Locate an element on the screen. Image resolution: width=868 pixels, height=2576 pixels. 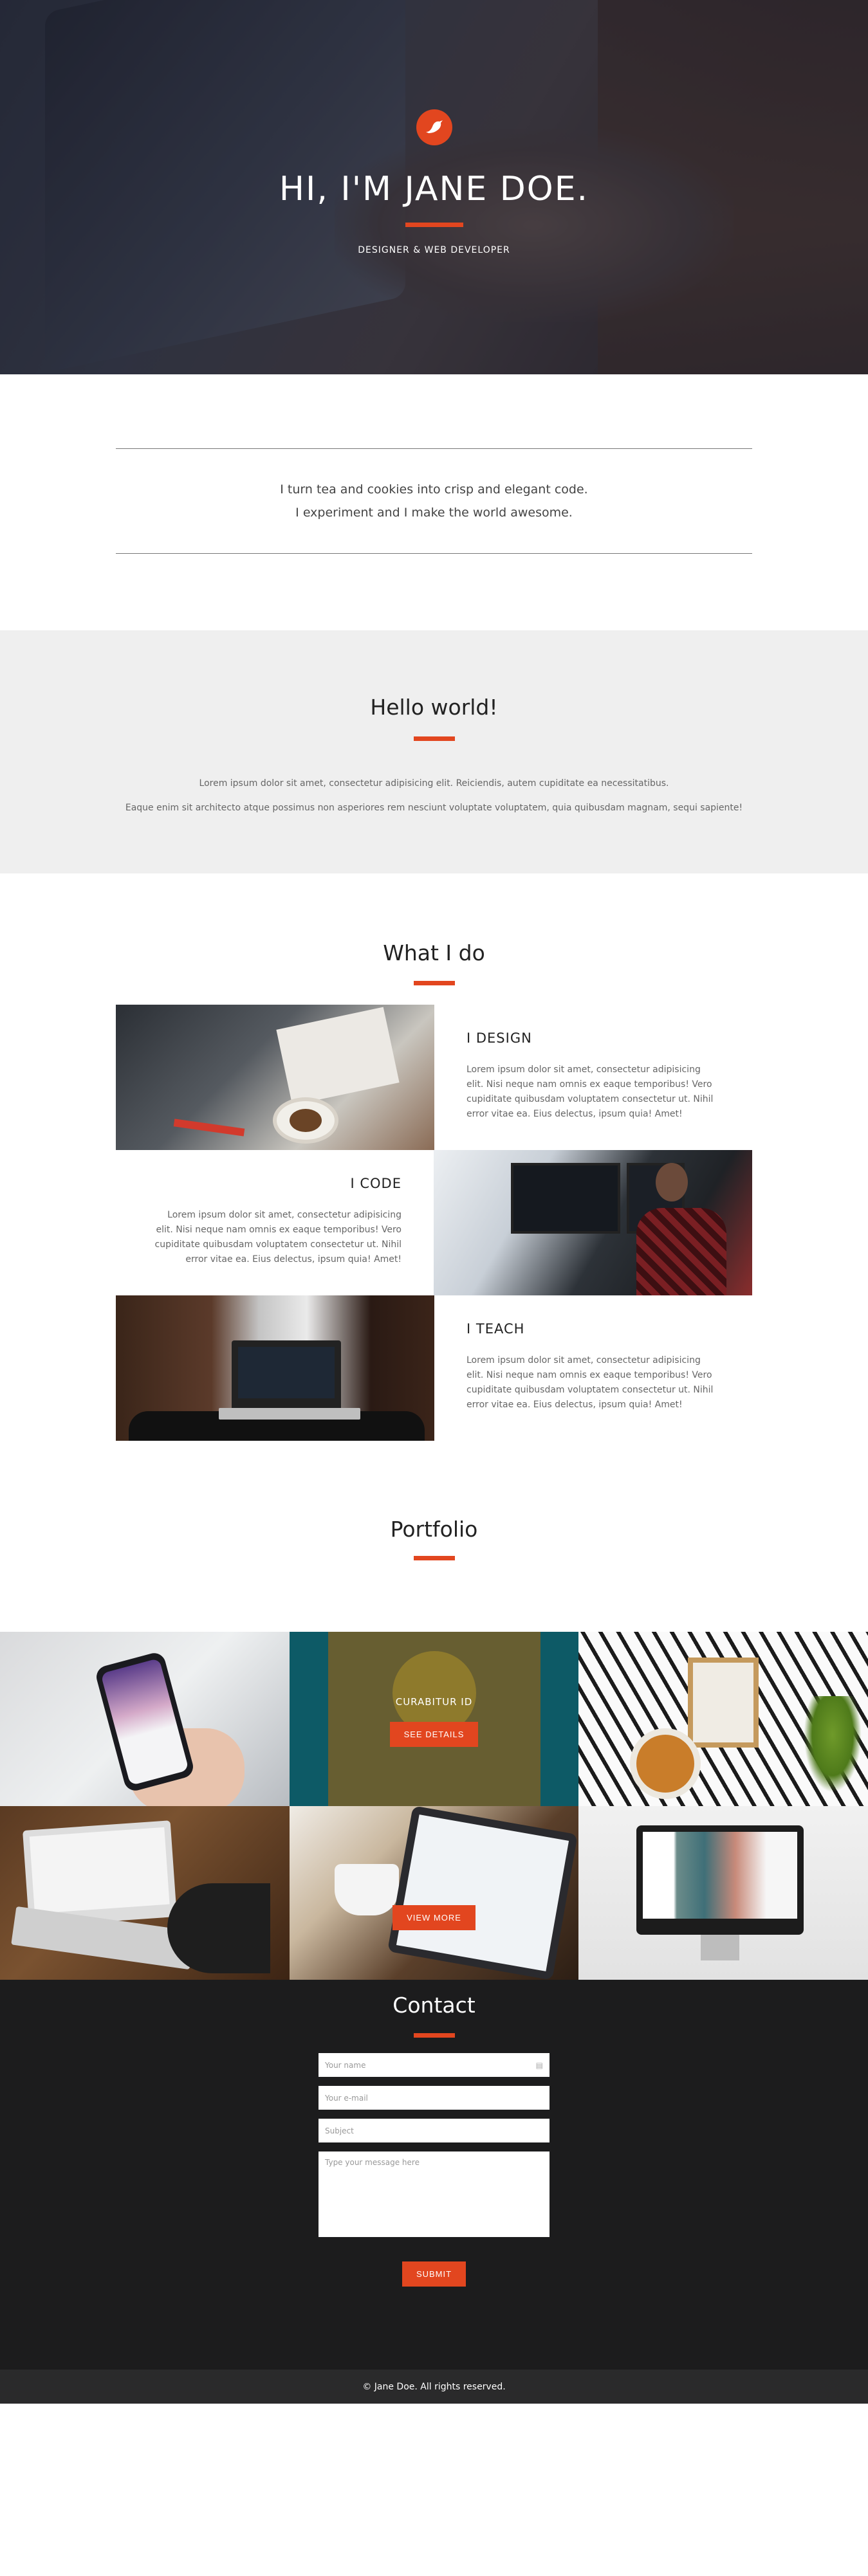
portfolio-hover-overlay: CURABITUR ID SEE DETAILS is located at coordinates (434, 1721).